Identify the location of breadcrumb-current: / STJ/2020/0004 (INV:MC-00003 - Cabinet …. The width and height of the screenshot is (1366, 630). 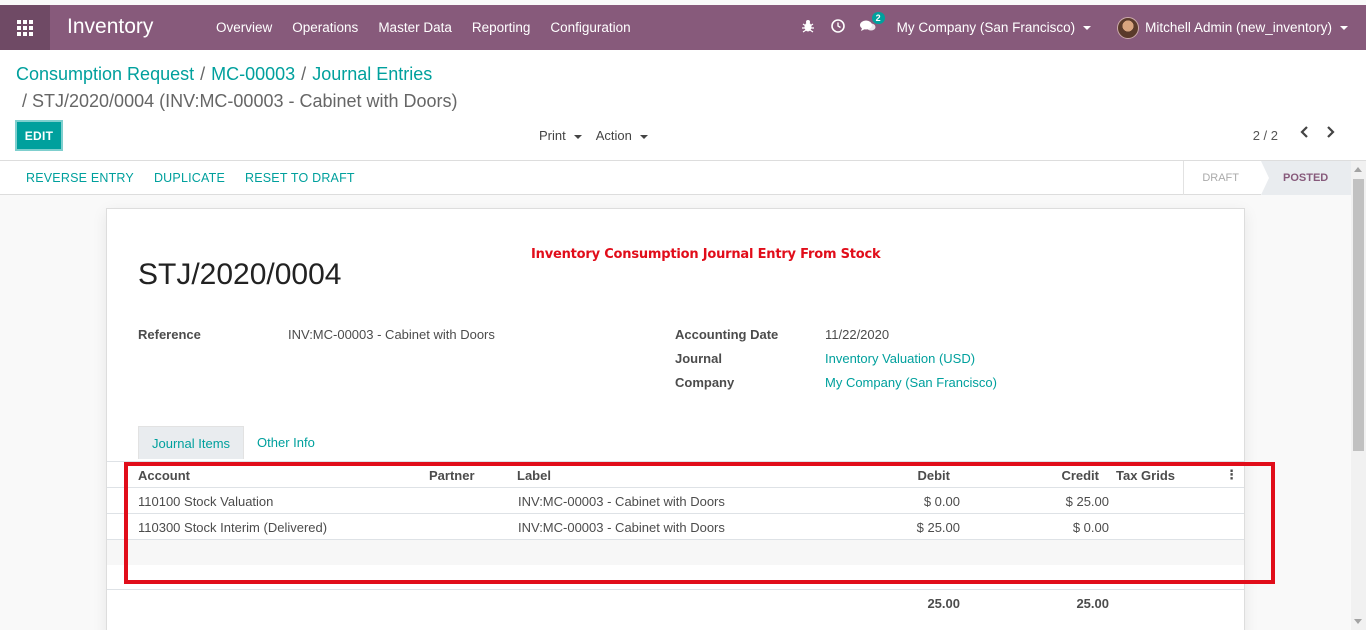
(240, 101).